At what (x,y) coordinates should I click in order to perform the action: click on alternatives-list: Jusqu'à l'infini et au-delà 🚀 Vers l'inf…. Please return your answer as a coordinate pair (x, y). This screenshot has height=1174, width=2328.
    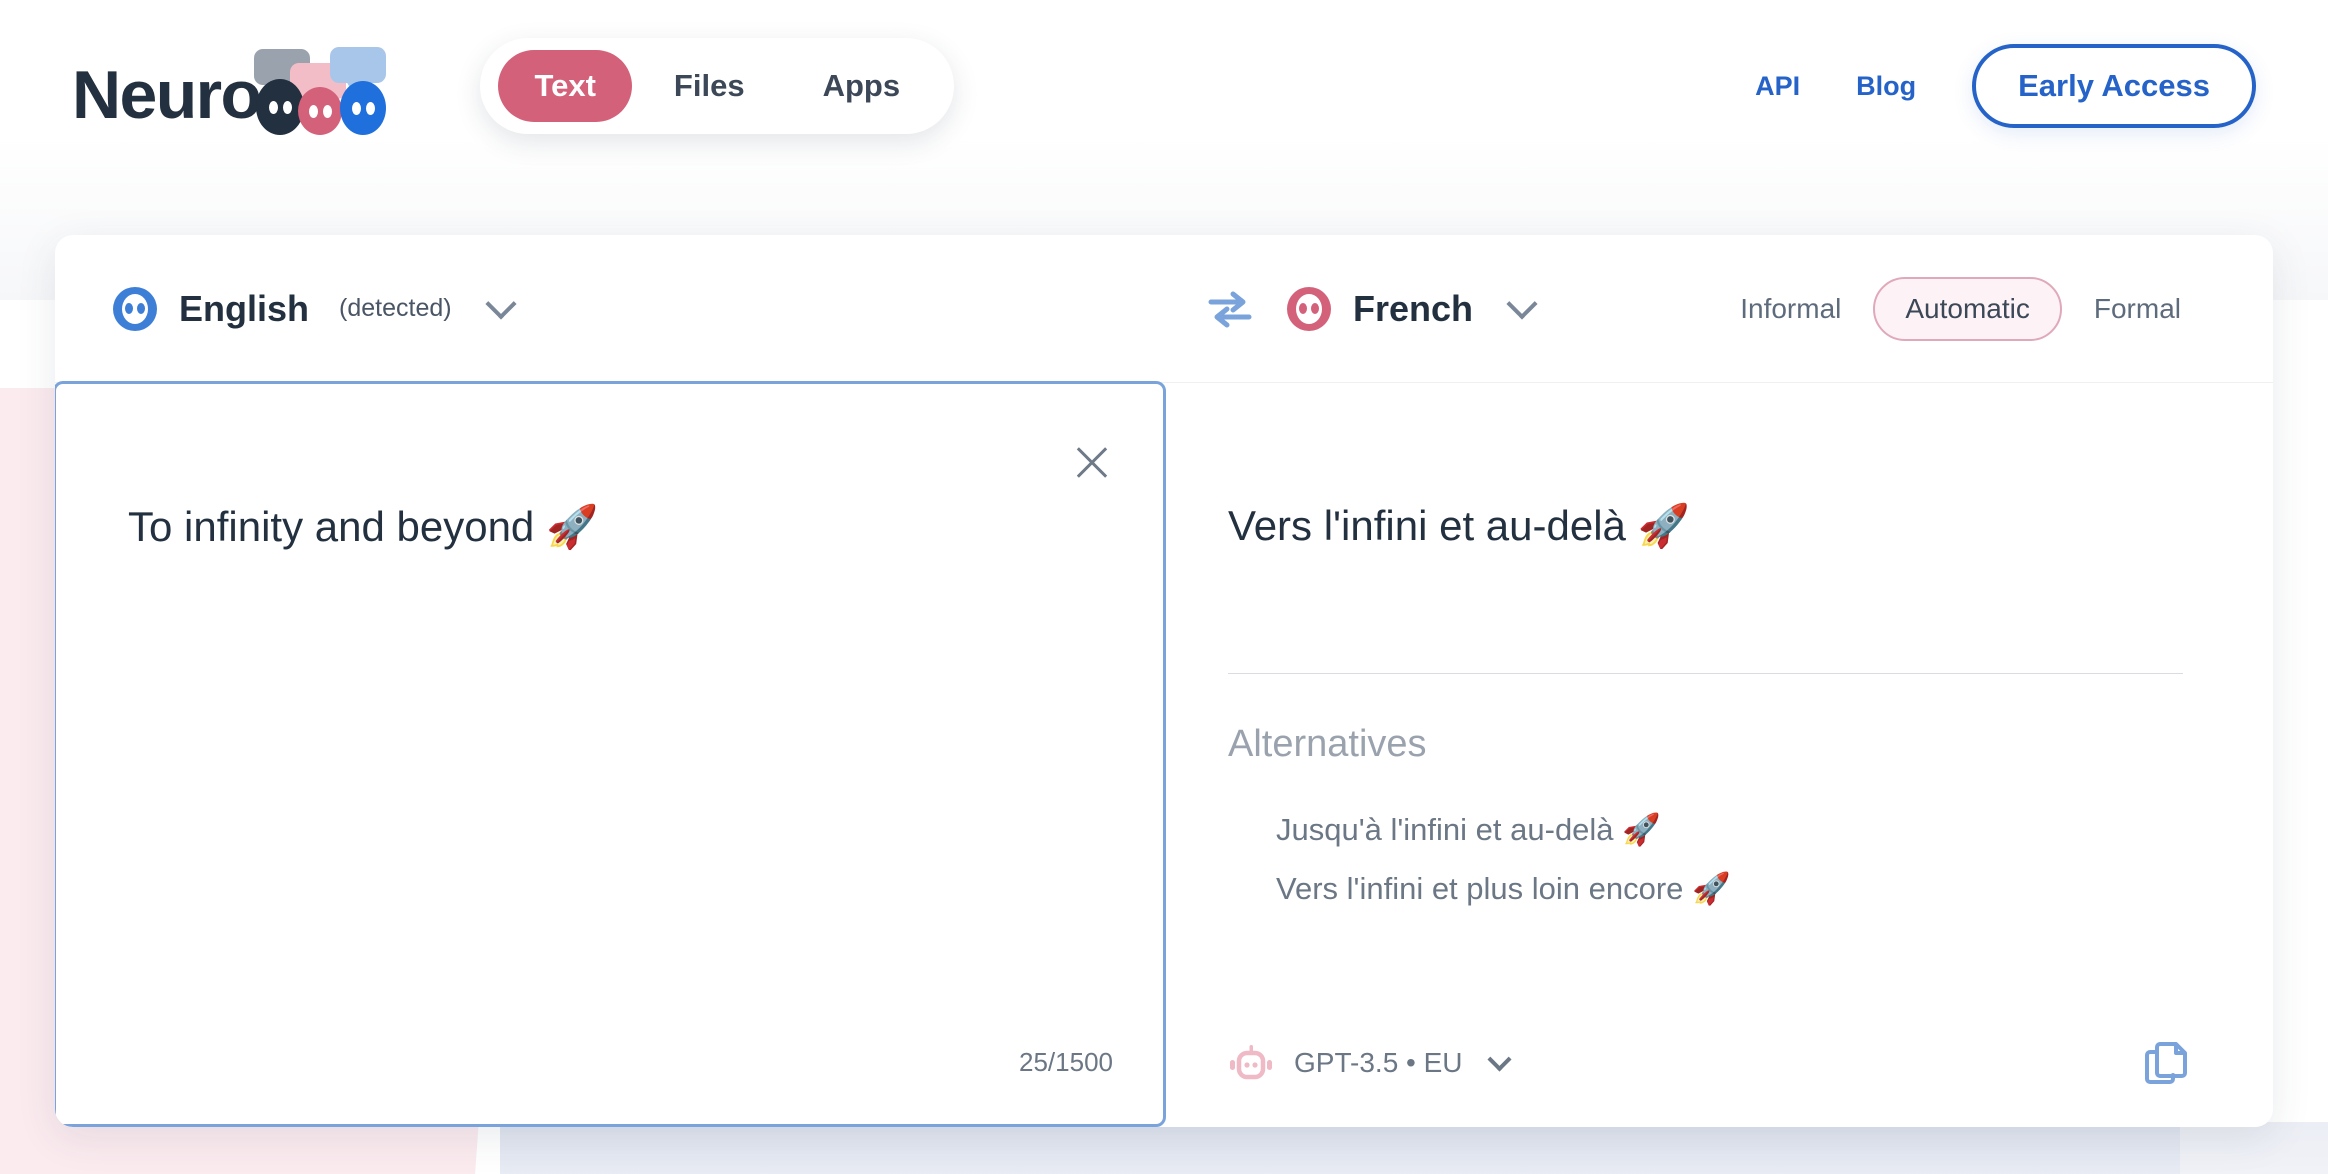
    Looking at the image, I should click on (1503, 859).